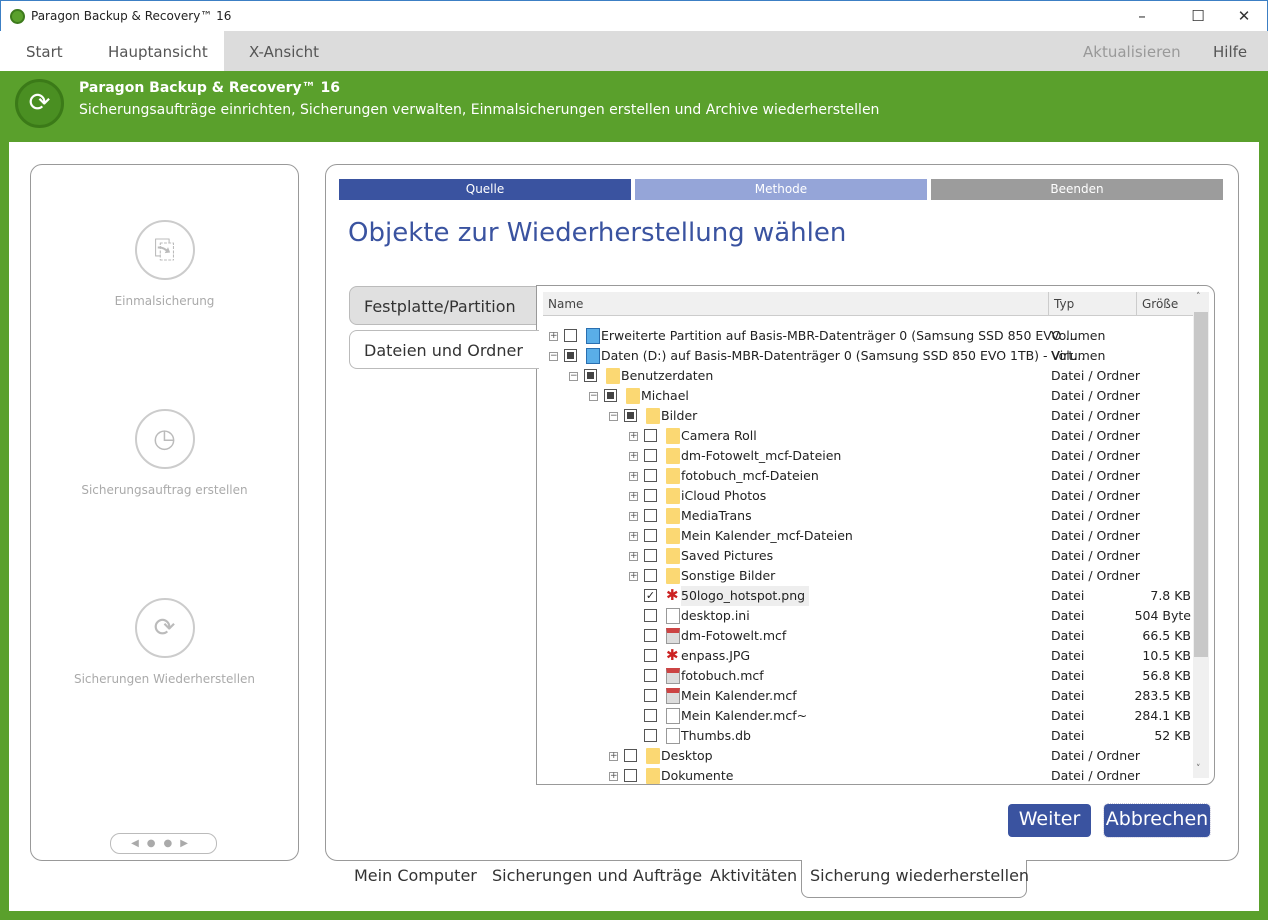 This screenshot has width=1268, height=920. Describe the element at coordinates (164, 264) in the screenshot. I see `sidebar-item-einmalsicherung: ⎘ Einmalsicherung` at that location.